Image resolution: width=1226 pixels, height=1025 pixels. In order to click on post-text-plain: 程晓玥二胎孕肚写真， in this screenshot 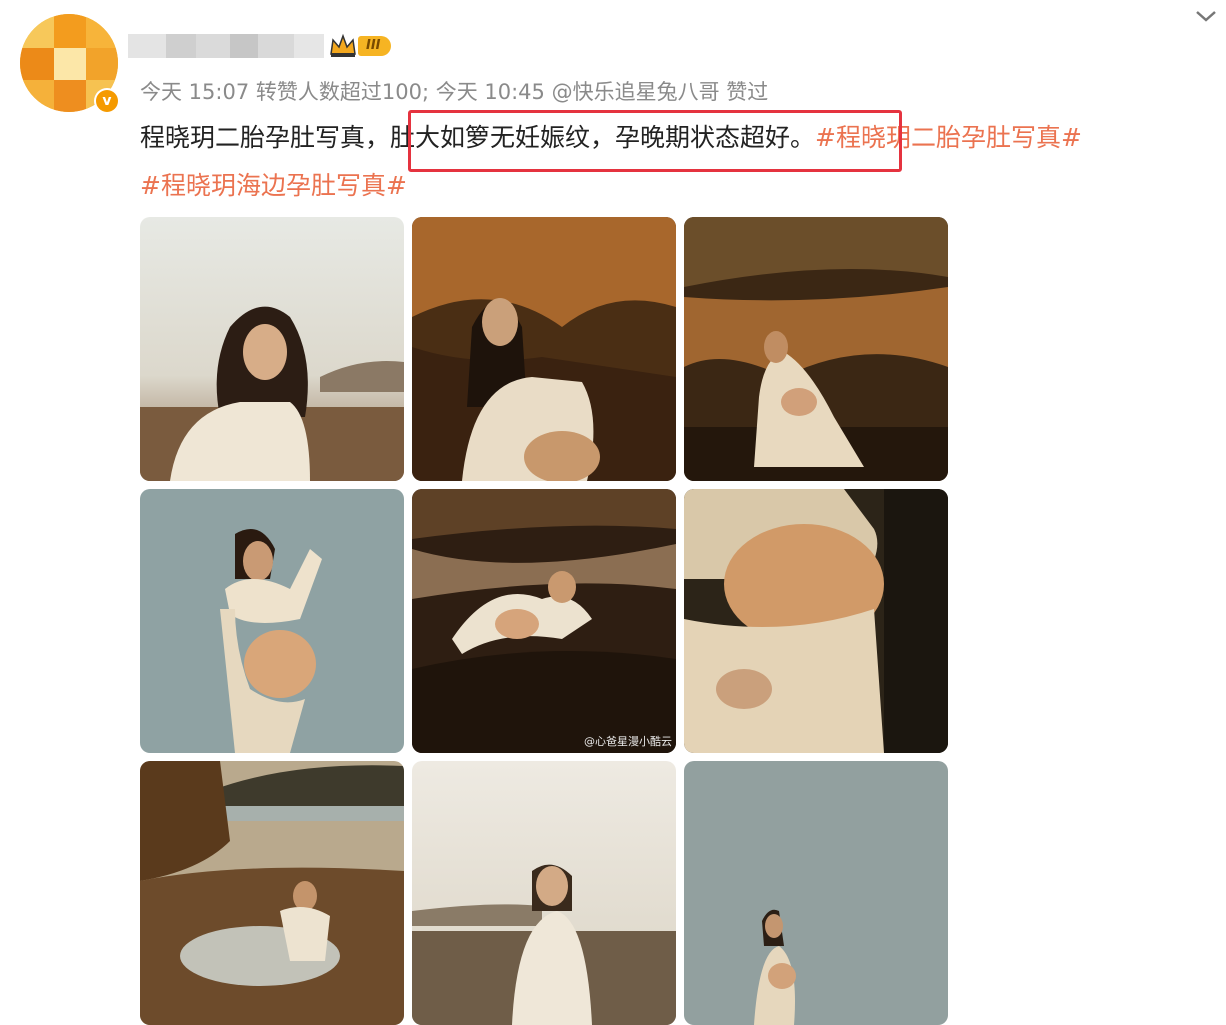, I will do `click(265, 137)`.